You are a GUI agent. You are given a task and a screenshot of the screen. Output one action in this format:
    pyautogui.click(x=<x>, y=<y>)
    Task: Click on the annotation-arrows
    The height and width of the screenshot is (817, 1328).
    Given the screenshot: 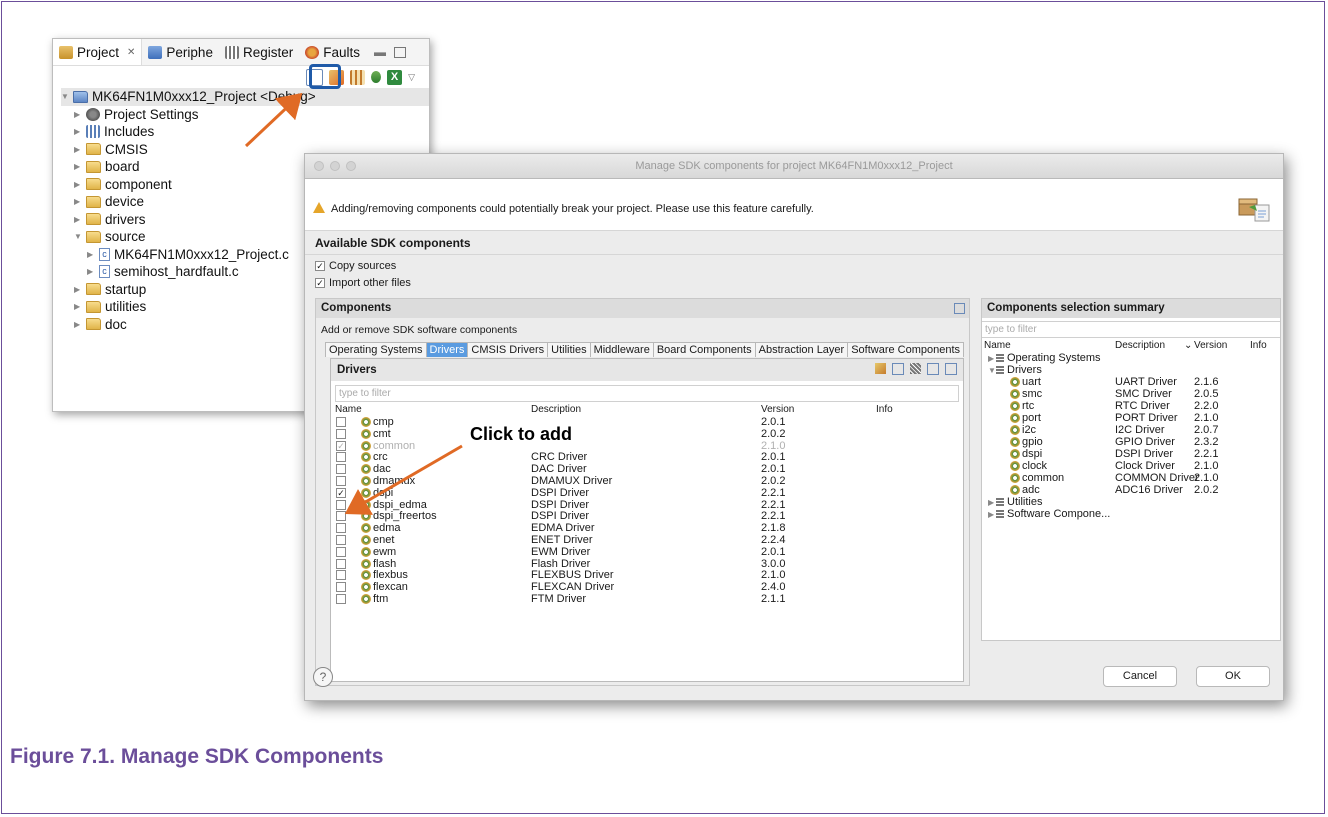 What is the action you would take?
    pyautogui.click(x=353, y=303)
    